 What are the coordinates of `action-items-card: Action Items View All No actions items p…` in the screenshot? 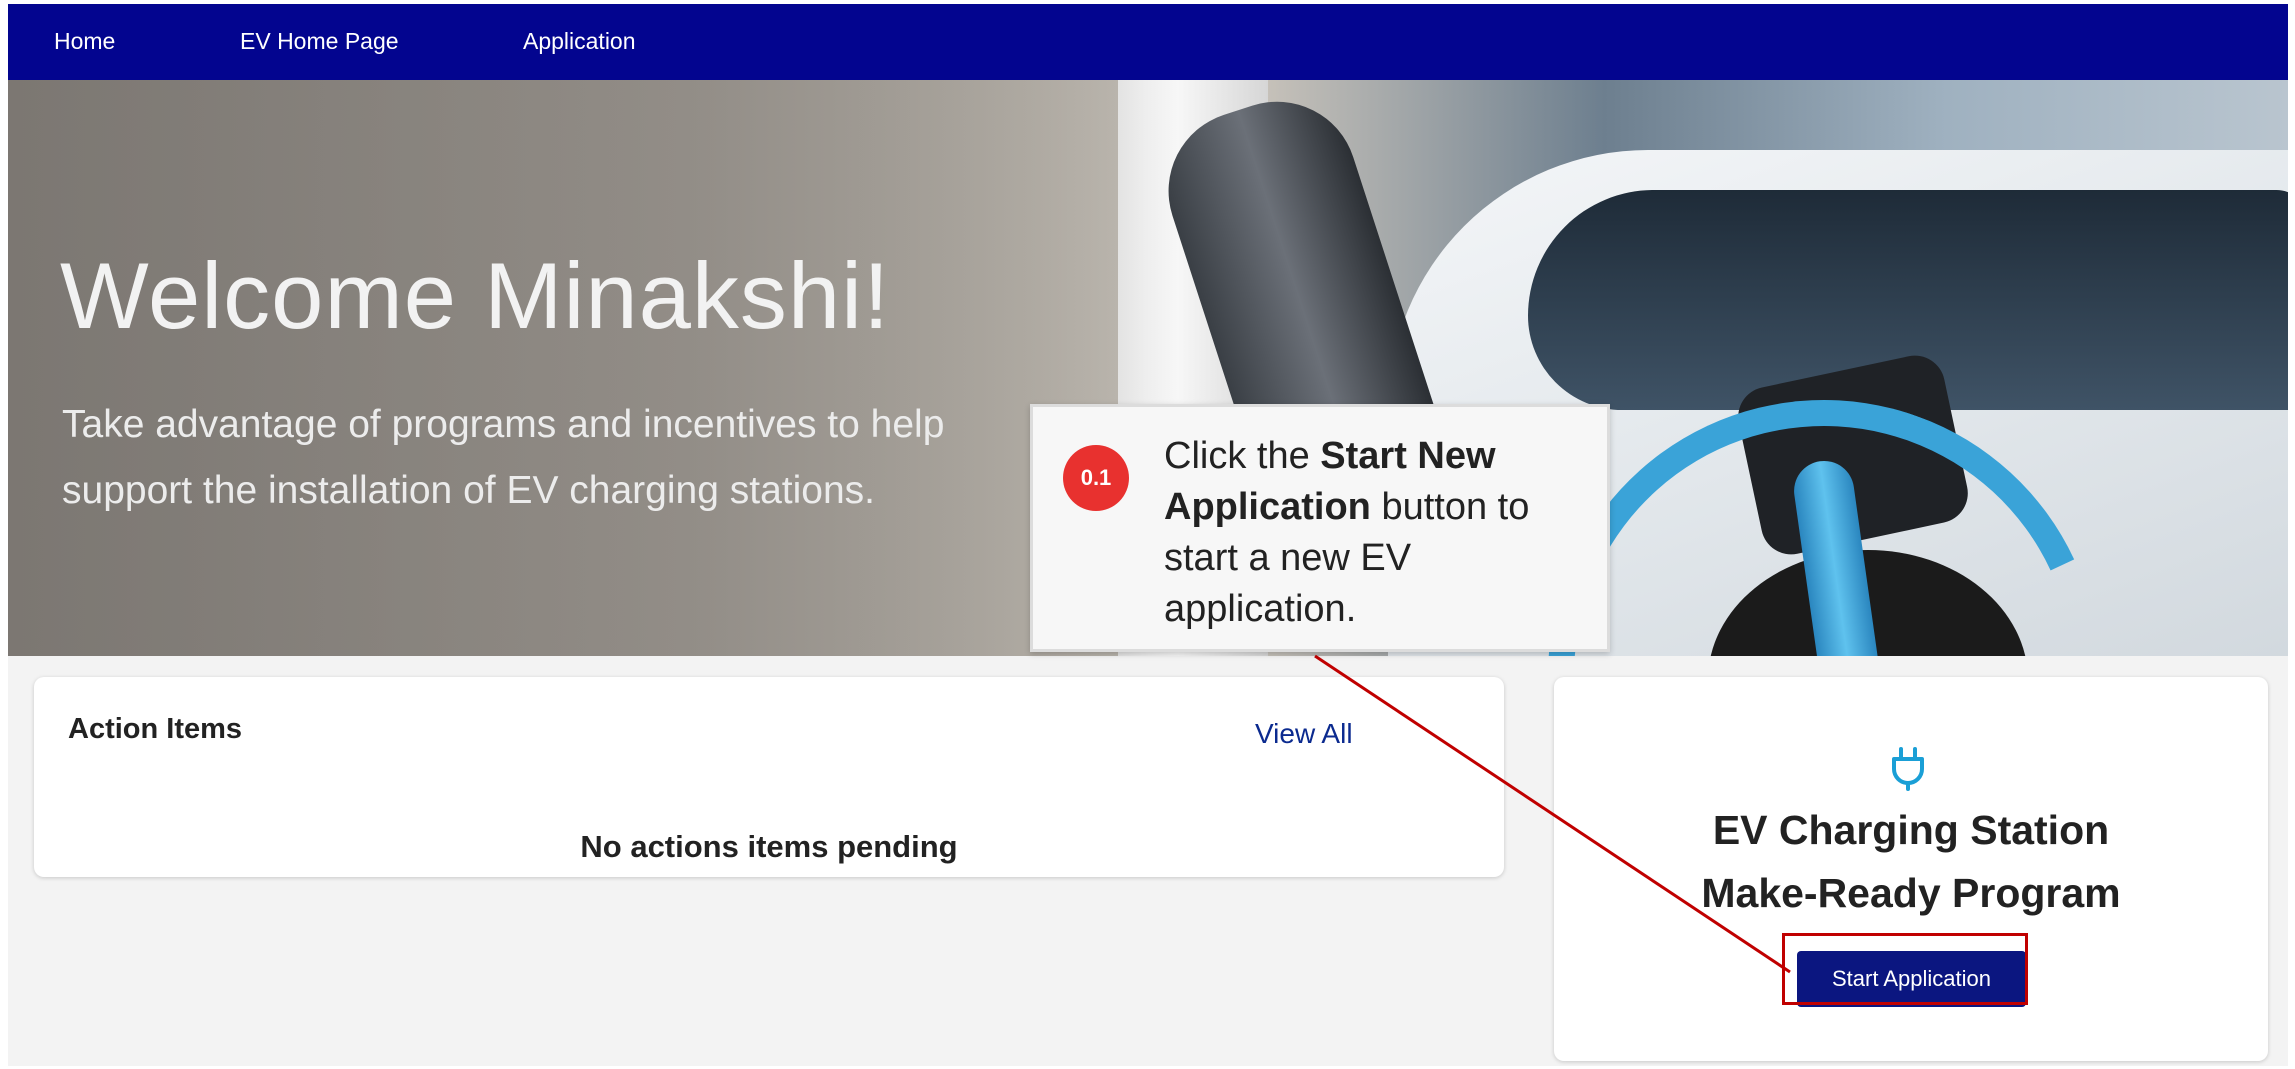 It's located at (769, 777).